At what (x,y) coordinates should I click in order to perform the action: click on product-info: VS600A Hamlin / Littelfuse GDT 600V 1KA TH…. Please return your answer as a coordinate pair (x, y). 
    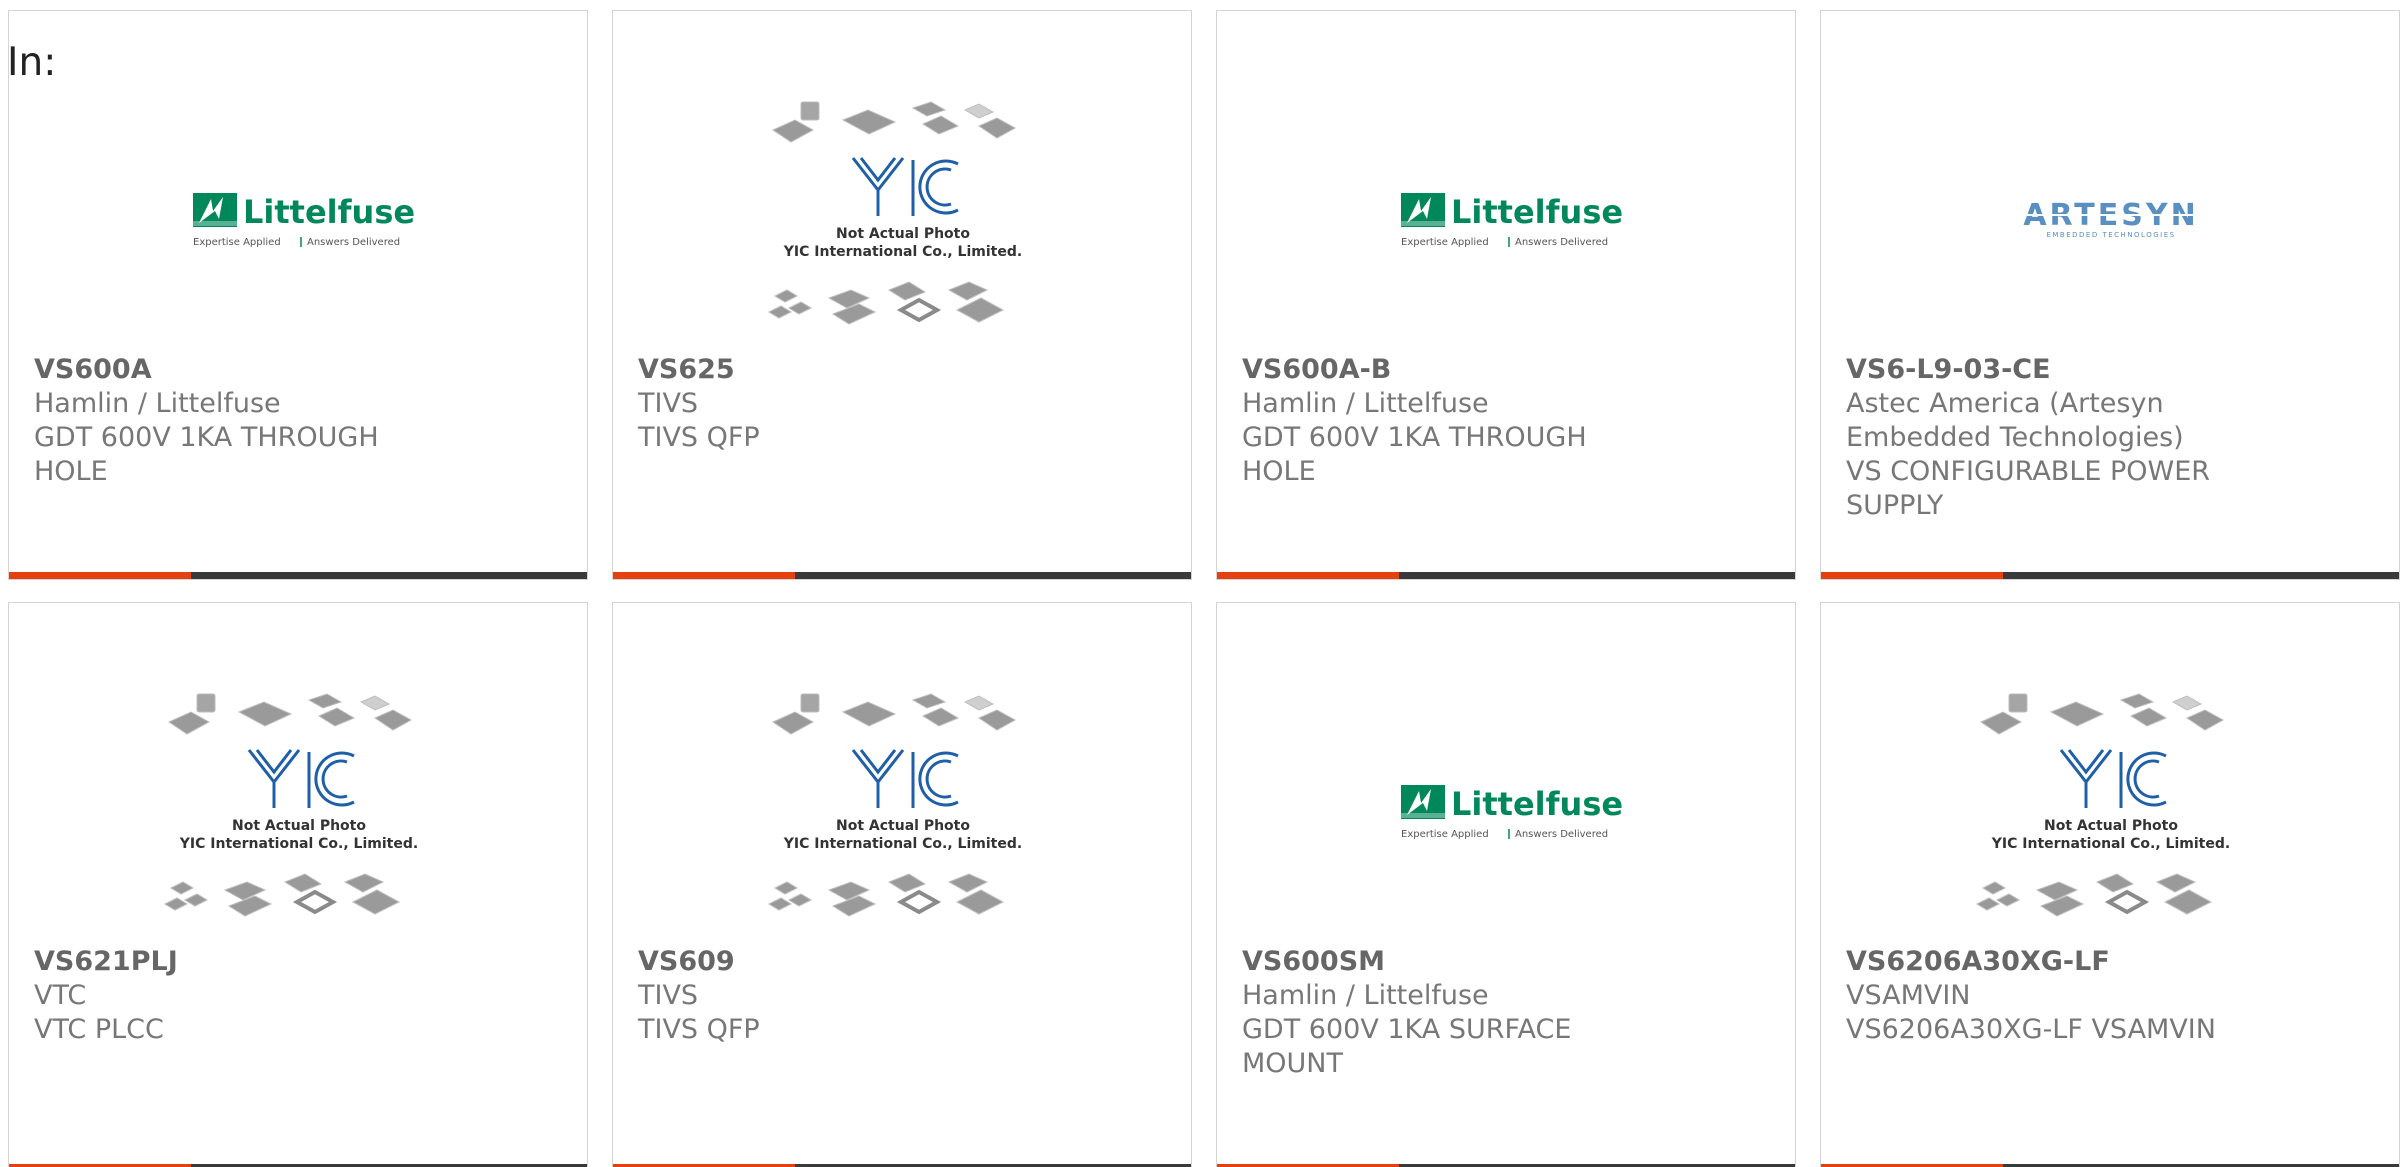
    Looking at the image, I should click on (234, 421).